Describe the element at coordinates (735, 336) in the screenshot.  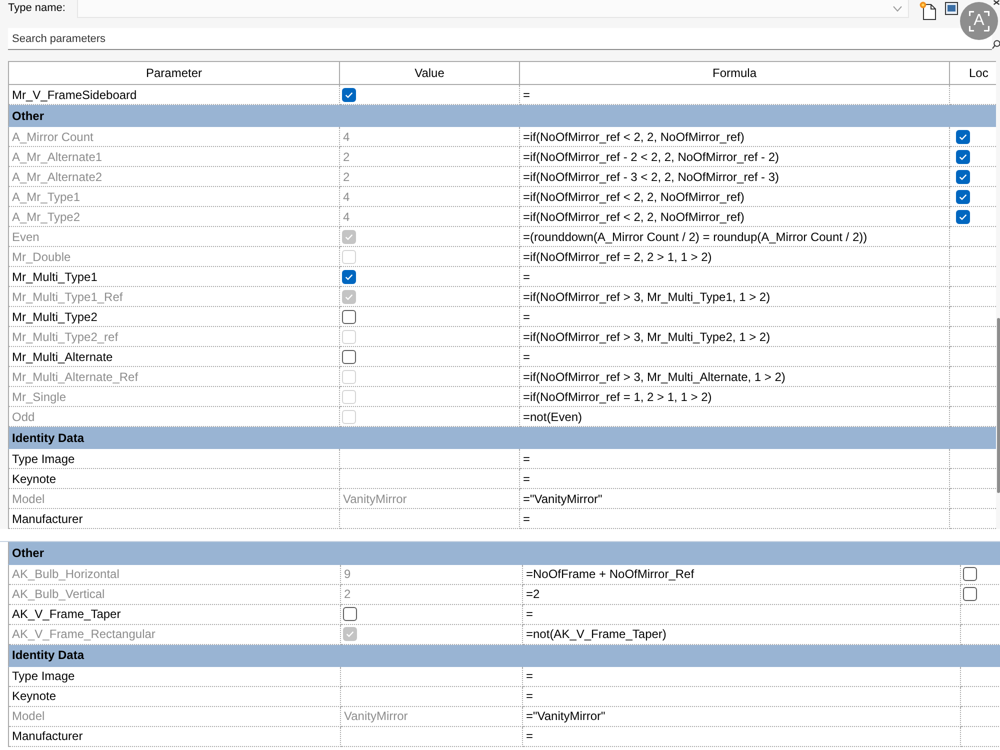
I see `formula-cell: =if(NoOfMirror_ref > 3, Mr_Multi_Type2, 1 > 2)` at that location.